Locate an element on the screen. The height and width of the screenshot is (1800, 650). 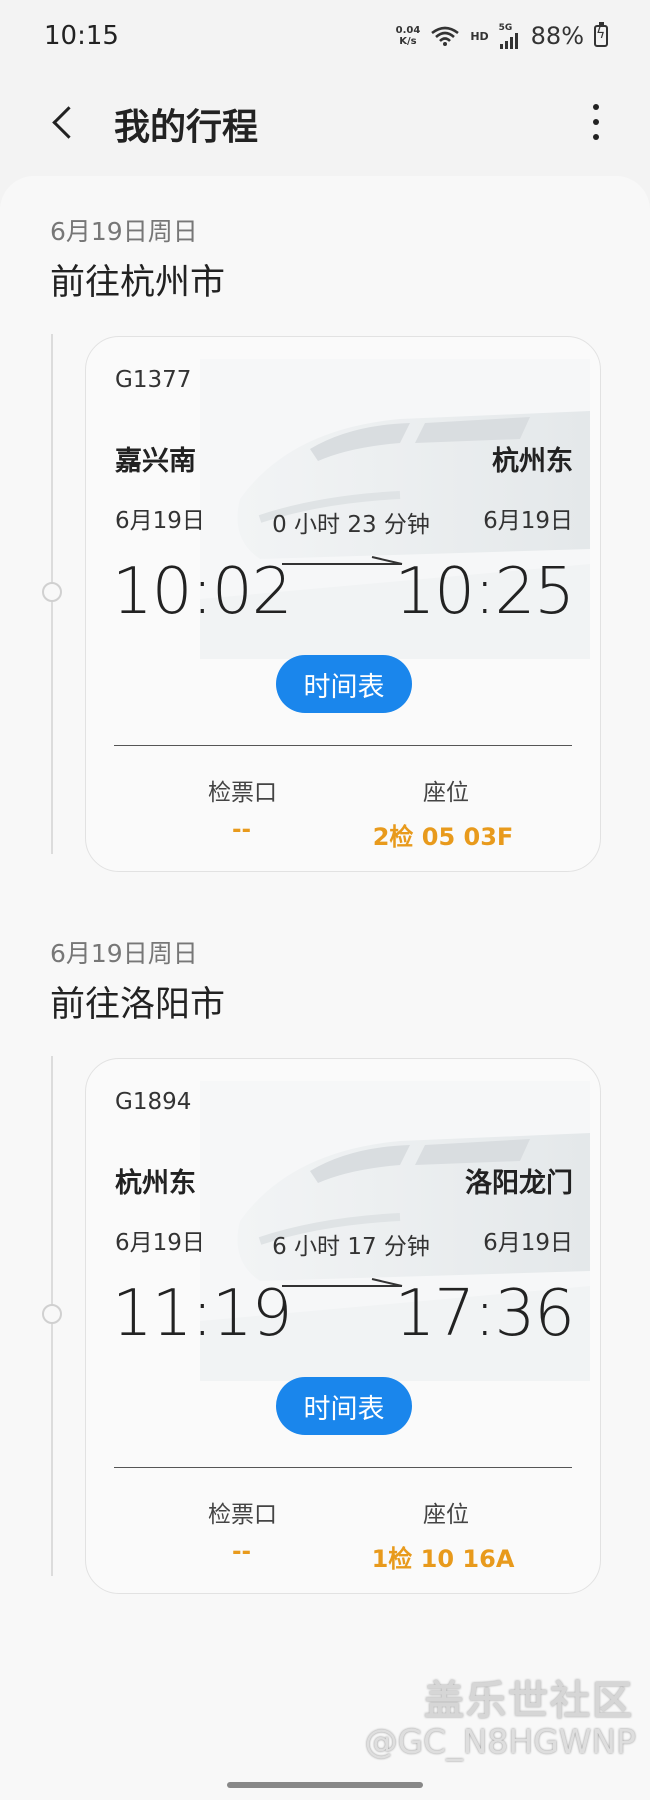
departure-station: 嘉兴南 is located at coordinates (155, 461).